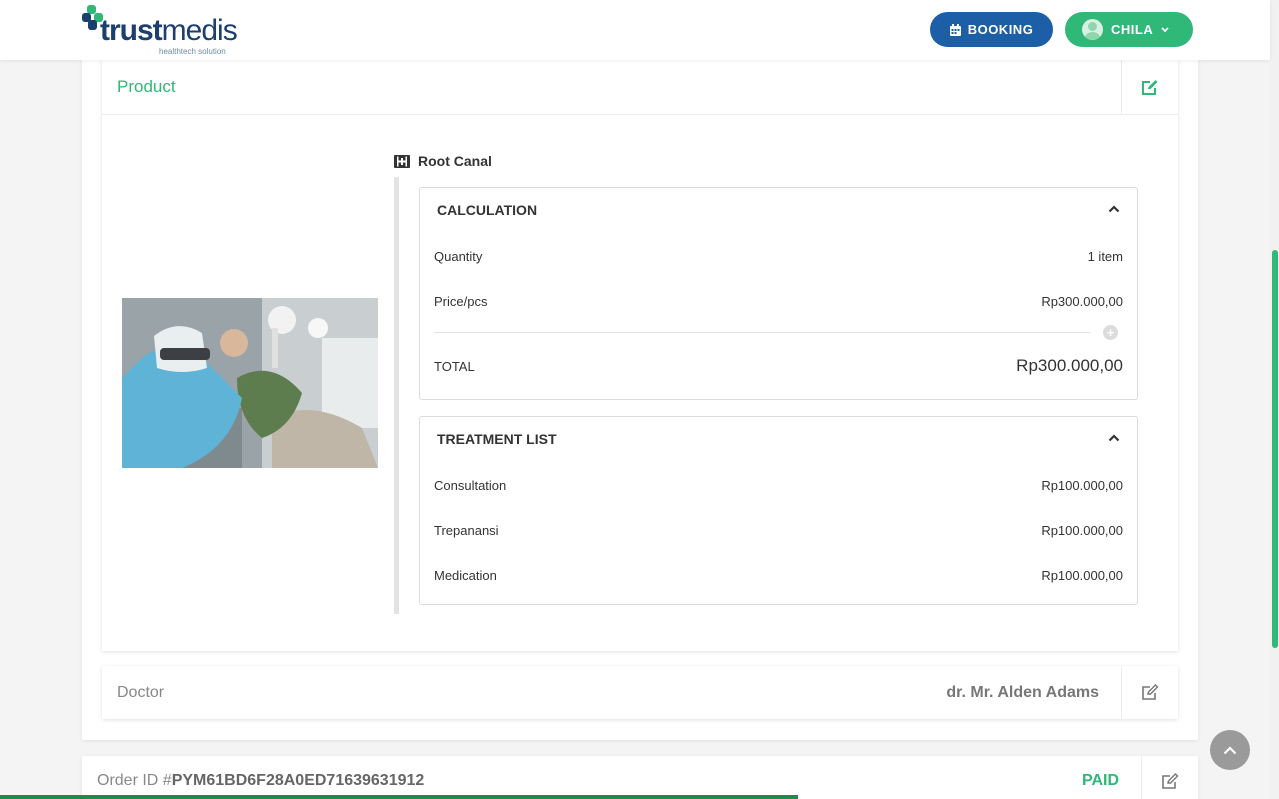 The width and height of the screenshot is (1279, 799). What do you see at coordinates (298, 780) in the screenshot?
I see `order-id-value: PYM61BD6F28A0ED71639631912` at bounding box center [298, 780].